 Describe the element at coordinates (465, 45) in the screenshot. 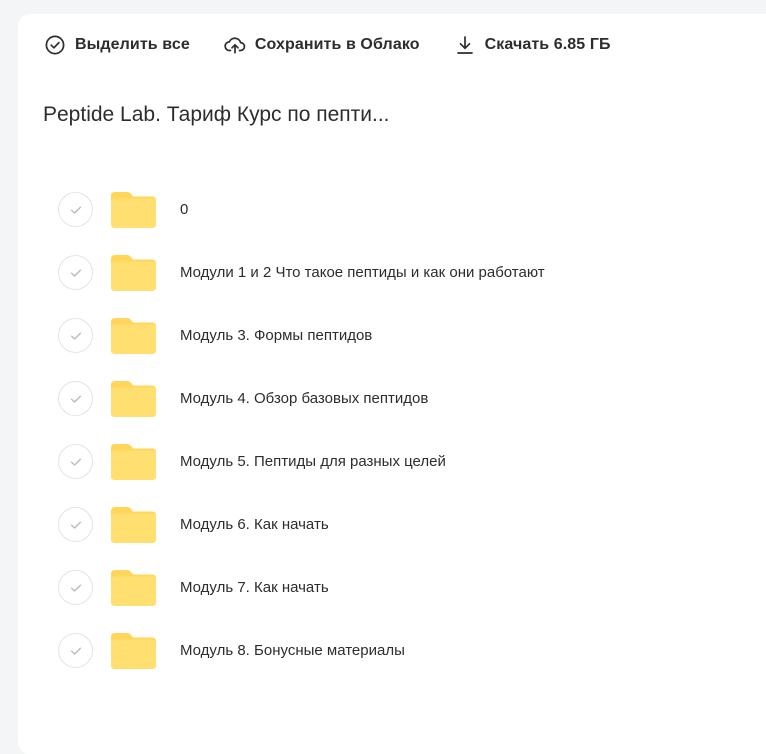

I see `download-icon` at that location.